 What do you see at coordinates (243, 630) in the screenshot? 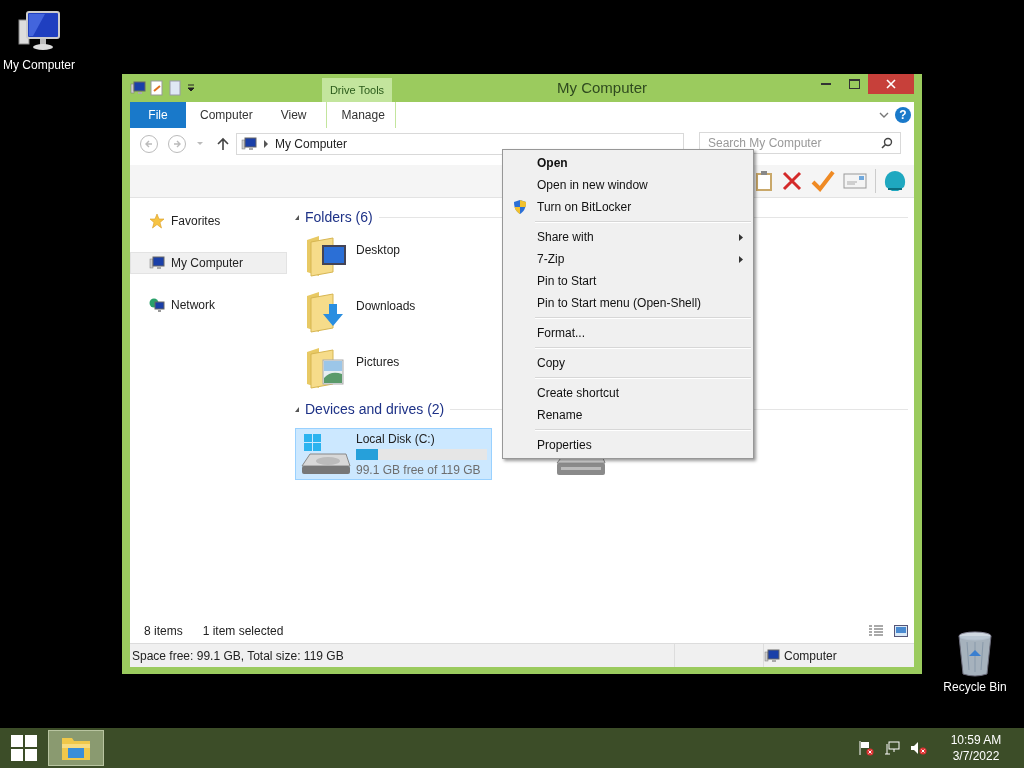
I see `selection-count: 1 item selected` at bounding box center [243, 630].